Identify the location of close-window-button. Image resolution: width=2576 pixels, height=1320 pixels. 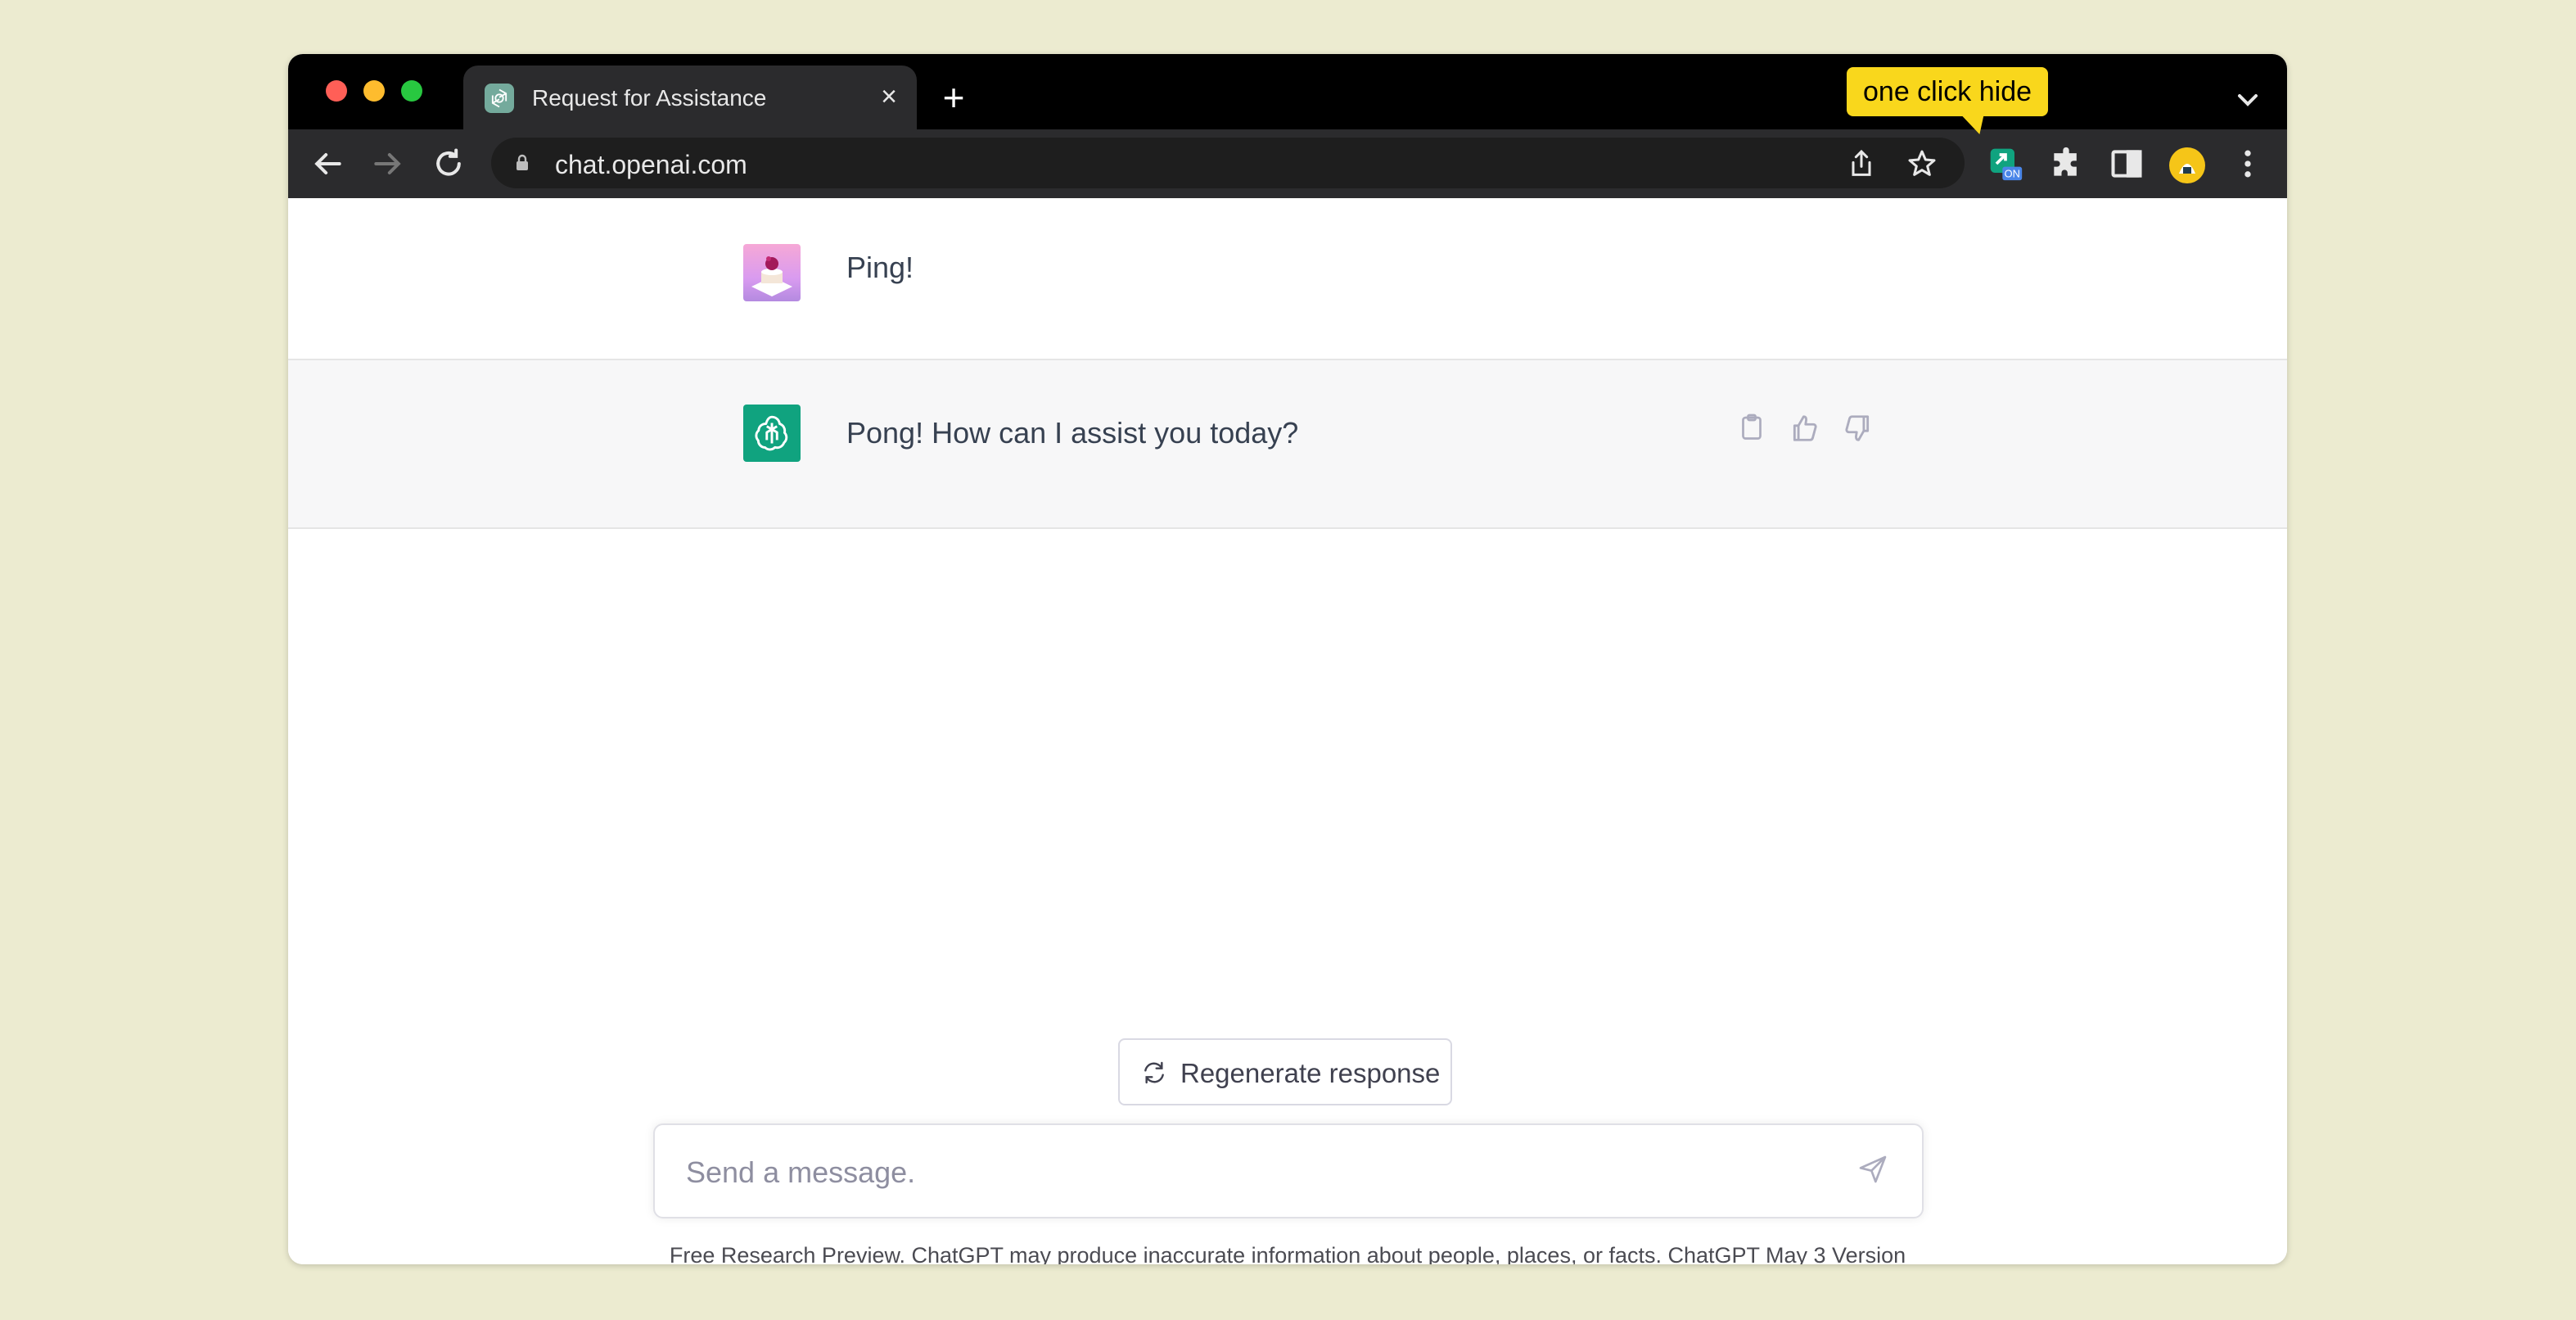
(336, 91).